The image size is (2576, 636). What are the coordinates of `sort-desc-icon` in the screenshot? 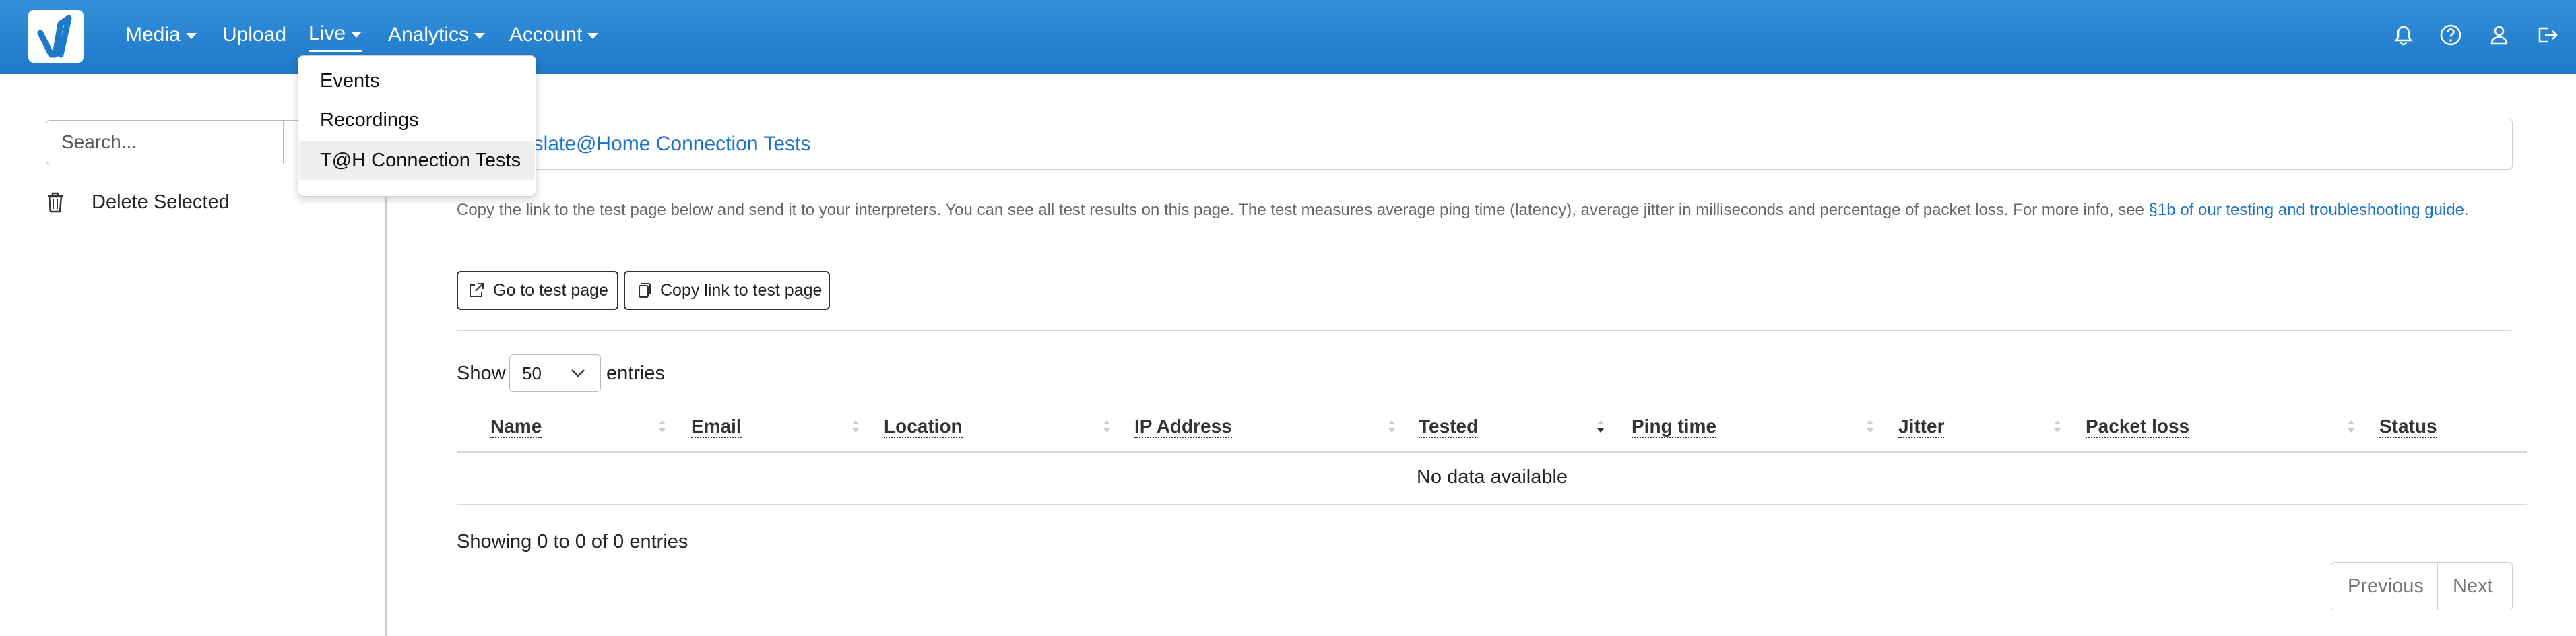 It's located at (1601, 426).